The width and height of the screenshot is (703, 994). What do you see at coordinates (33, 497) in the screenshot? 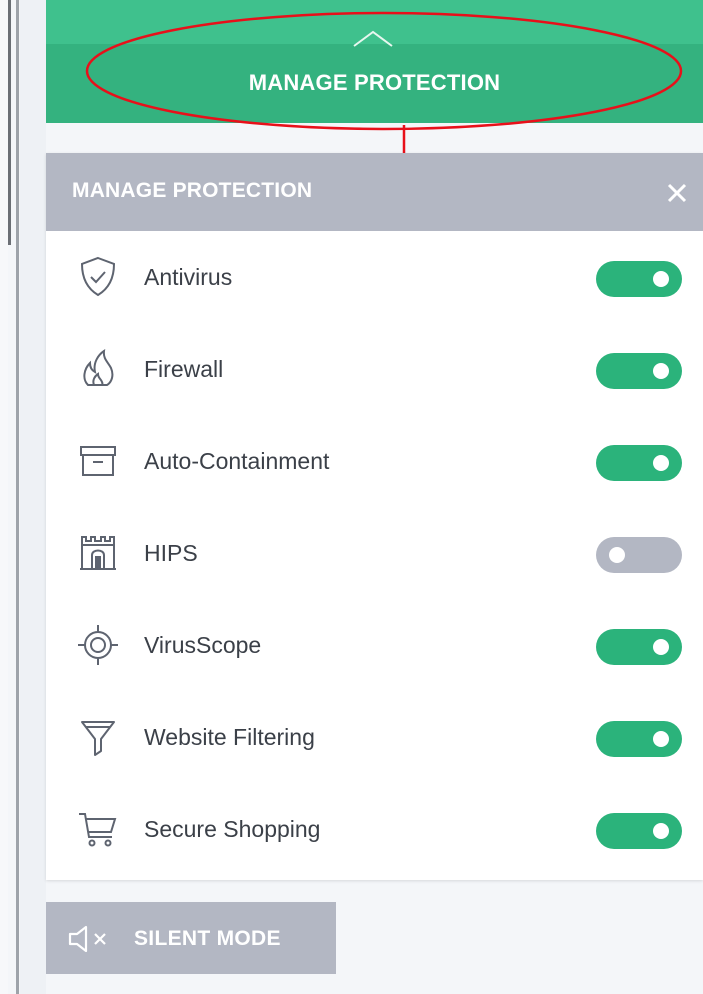
I see `window-gutter` at bounding box center [33, 497].